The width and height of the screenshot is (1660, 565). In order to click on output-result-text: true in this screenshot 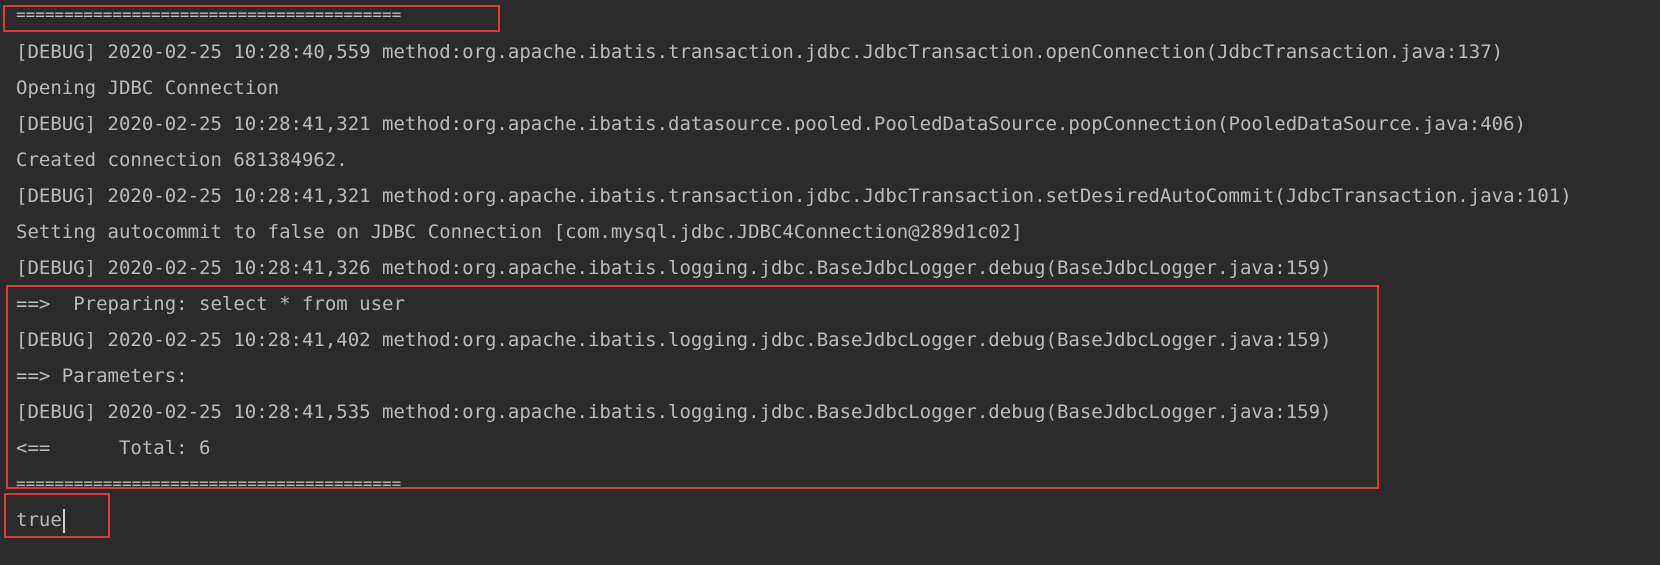, I will do `click(39, 520)`.